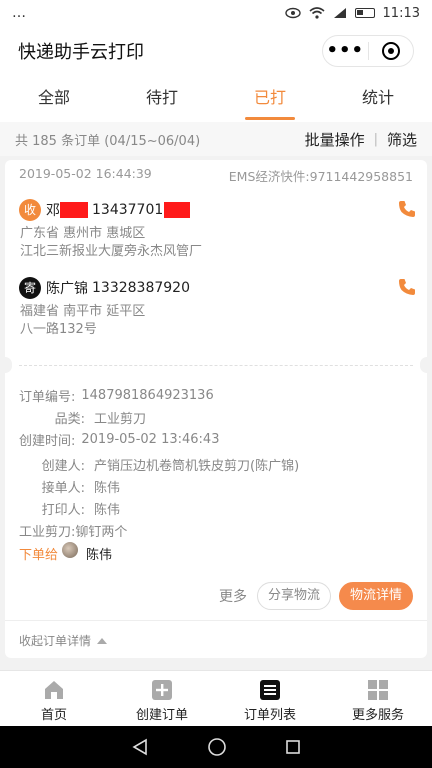 This screenshot has height=768, width=432. What do you see at coordinates (218, 307) in the screenshot?
I see `sender-block: 寄 陈广锦 13328387920 福建省 南平市 延平区 八一路132号` at bounding box center [218, 307].